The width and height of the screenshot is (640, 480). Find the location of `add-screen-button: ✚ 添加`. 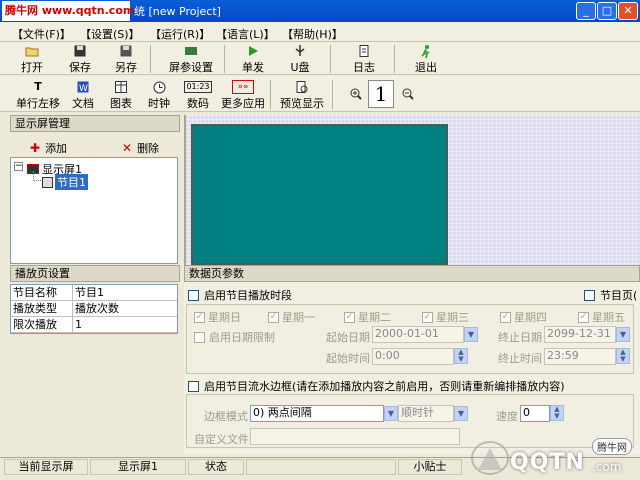

add-screen-button: ✚ 添加 is located at coordinates (48, 148).